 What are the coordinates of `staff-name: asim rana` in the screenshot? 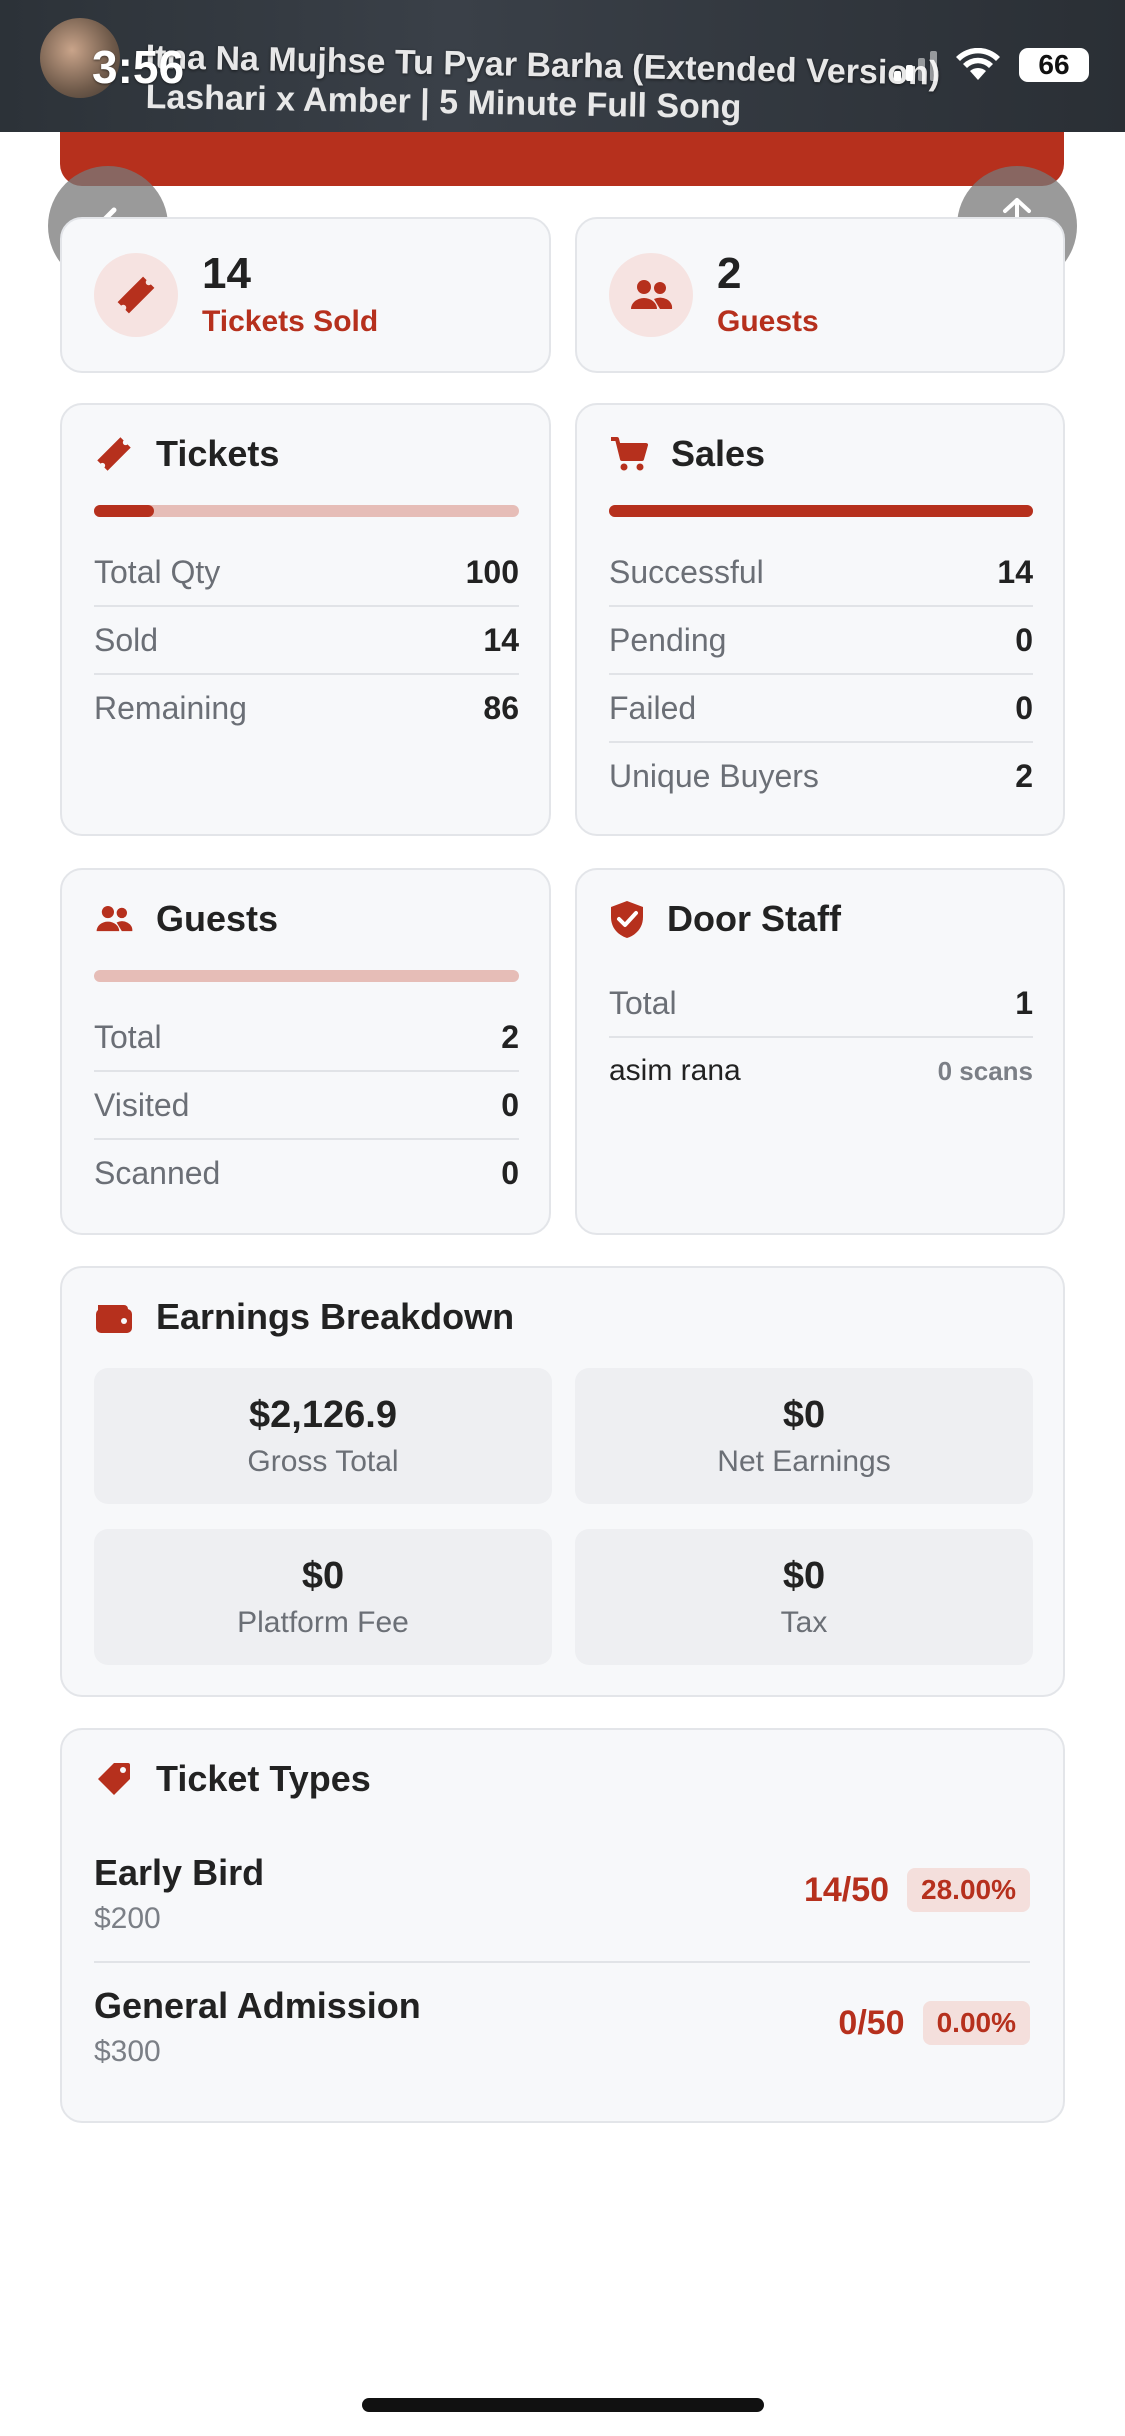 It's located at (675, 1070).